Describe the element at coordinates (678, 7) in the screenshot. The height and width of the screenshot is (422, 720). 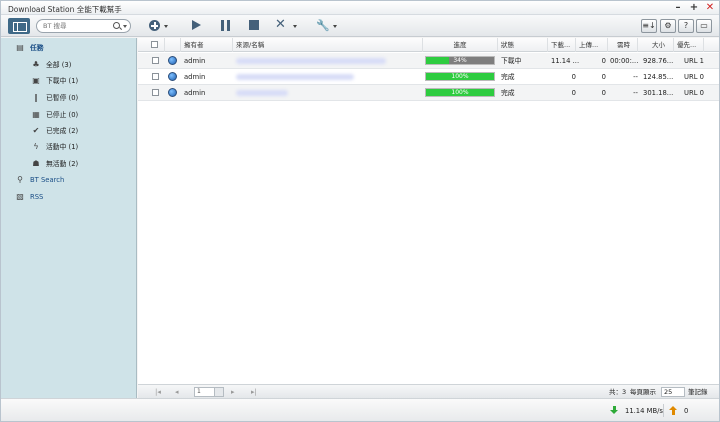
I see `minimize-button: –` at that location.